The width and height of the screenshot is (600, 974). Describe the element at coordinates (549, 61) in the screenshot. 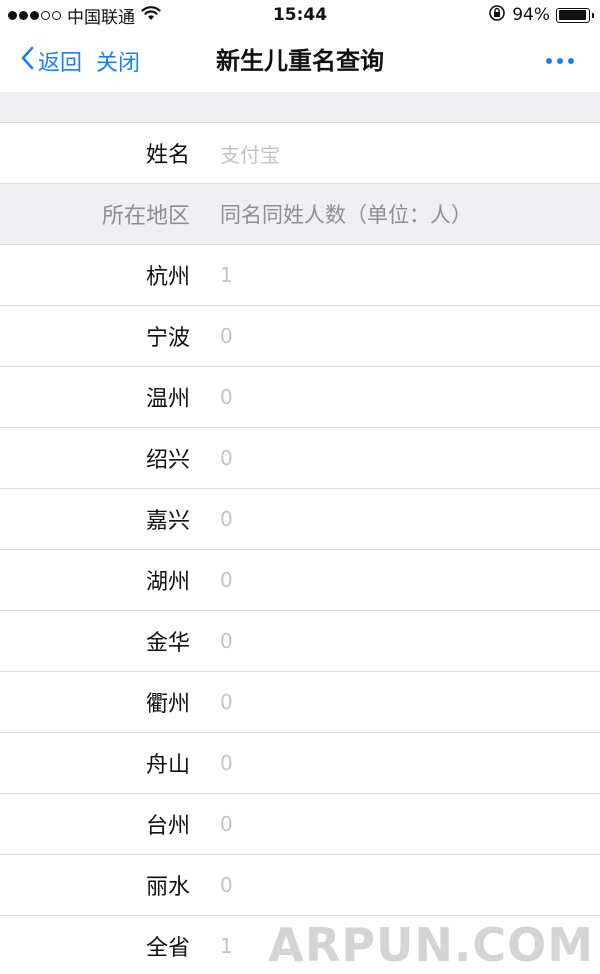

I see `more-icon` at that location.